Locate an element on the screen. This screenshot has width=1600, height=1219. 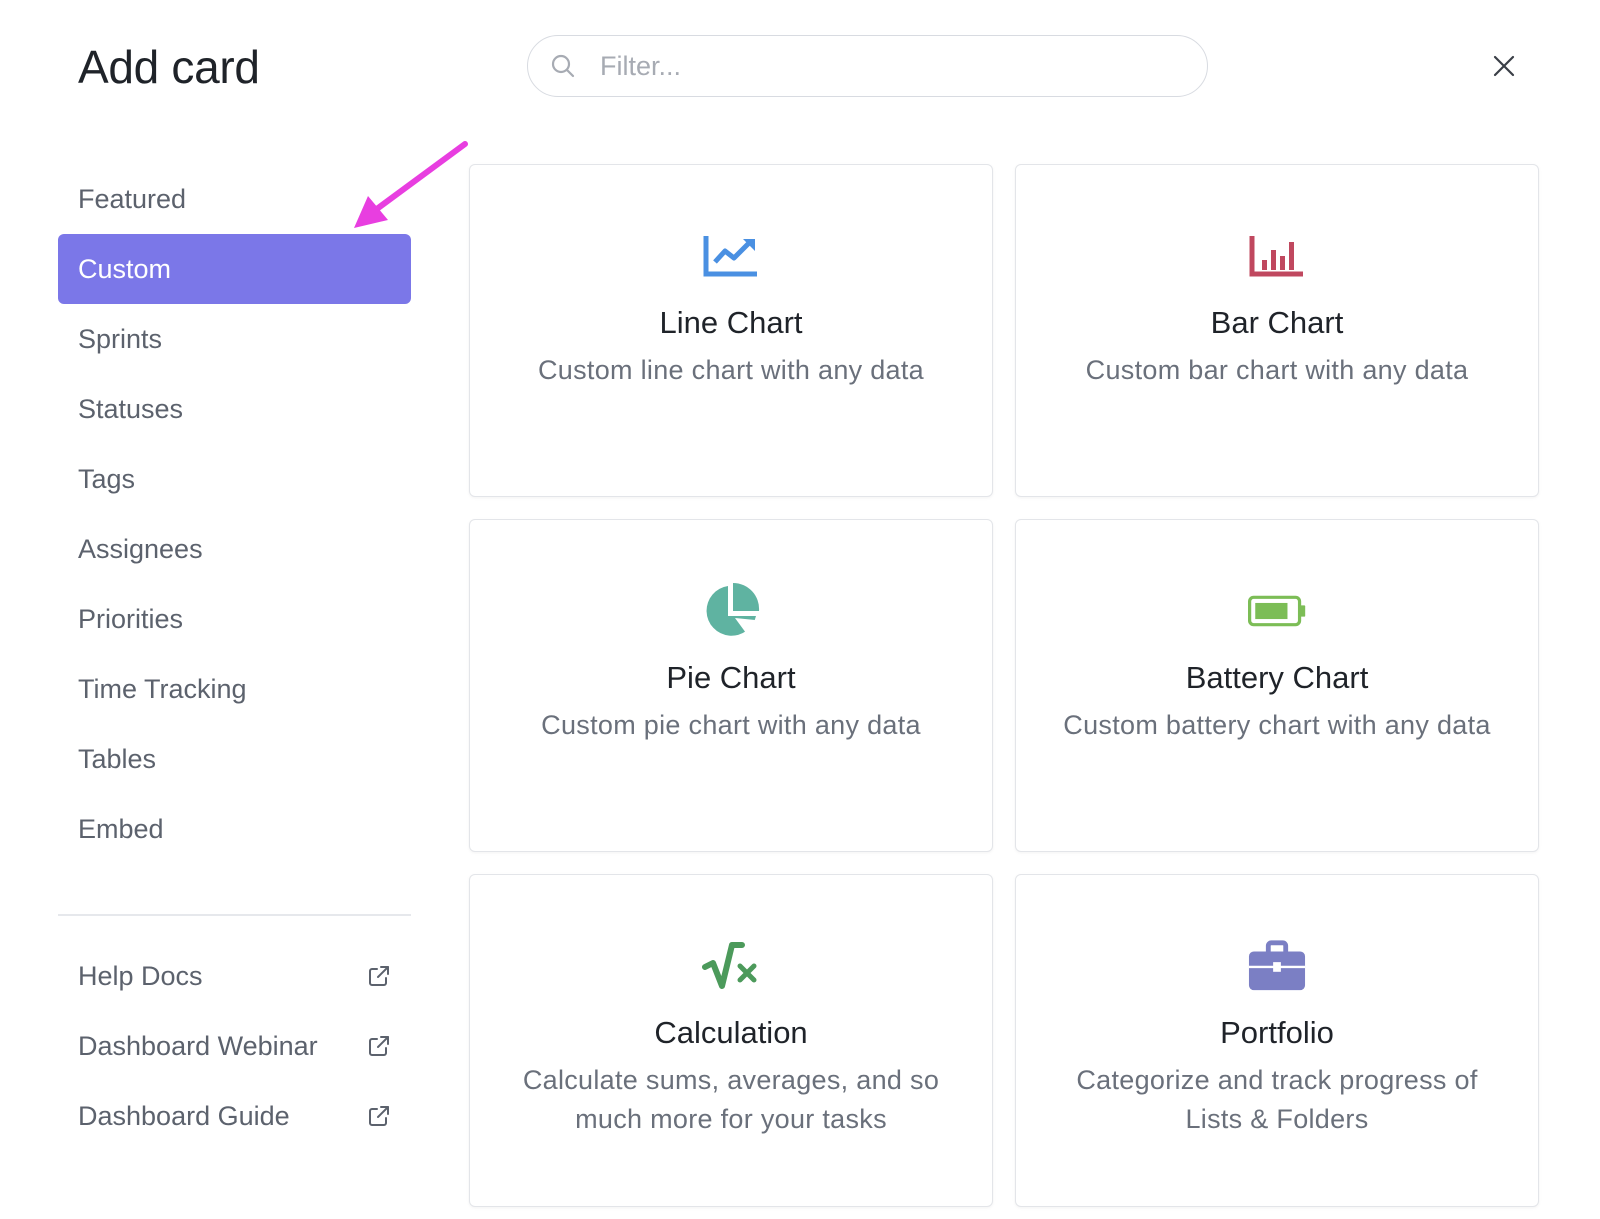
sidebar-item-tags: Tags is located at coordinates (234, 479).